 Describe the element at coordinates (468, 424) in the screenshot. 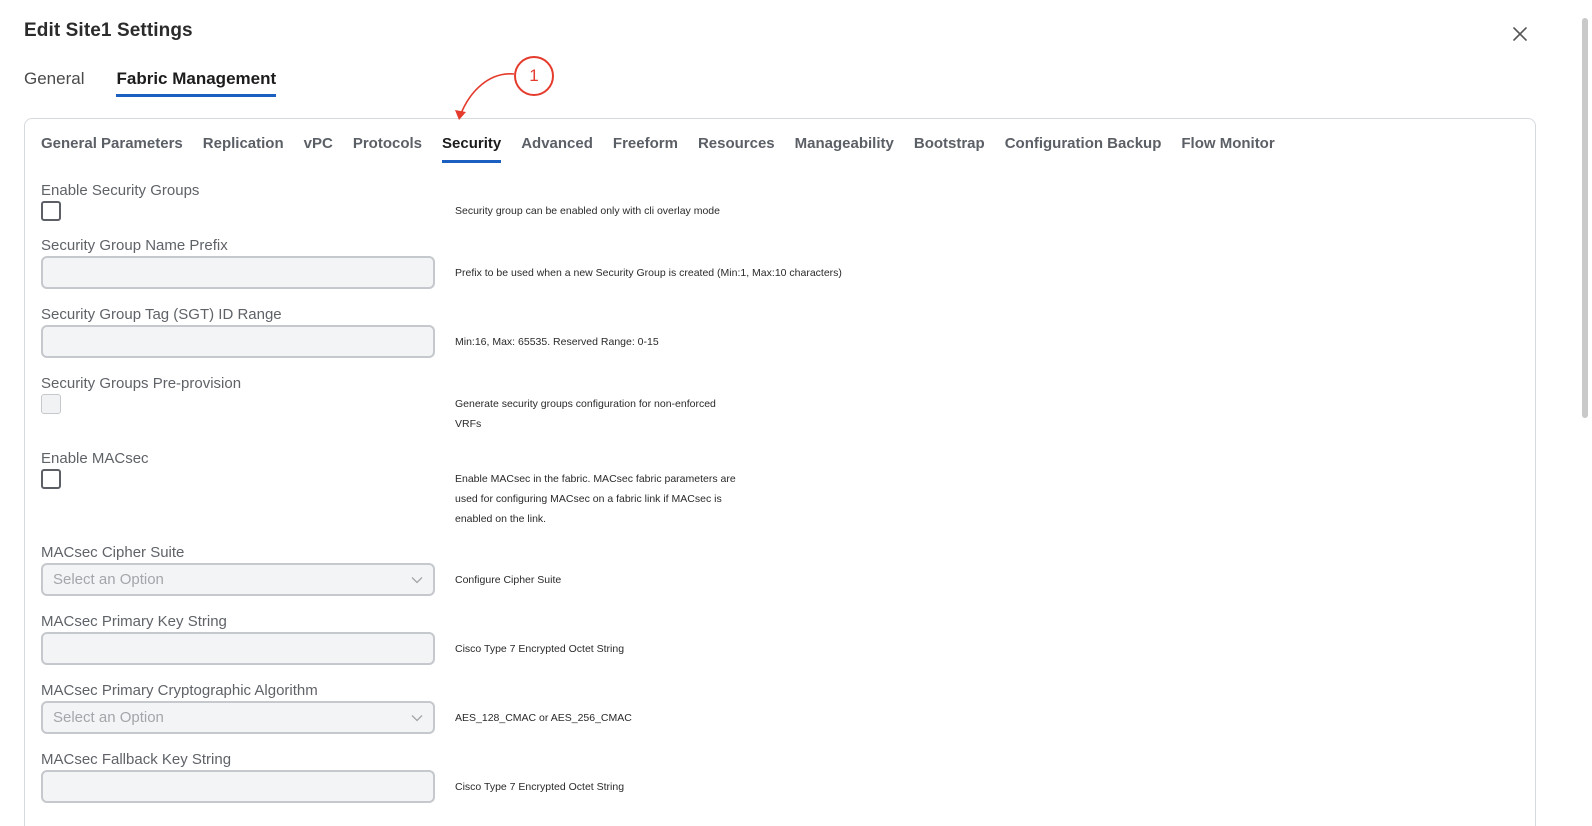

I see `sg-preprovision-help-line2: VRFs` at that location.